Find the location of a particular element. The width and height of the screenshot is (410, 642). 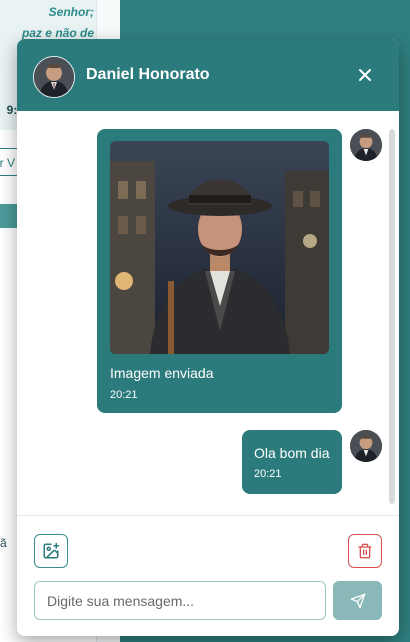

message-caption: Imagem enviada is located at coordinates (162, 373).